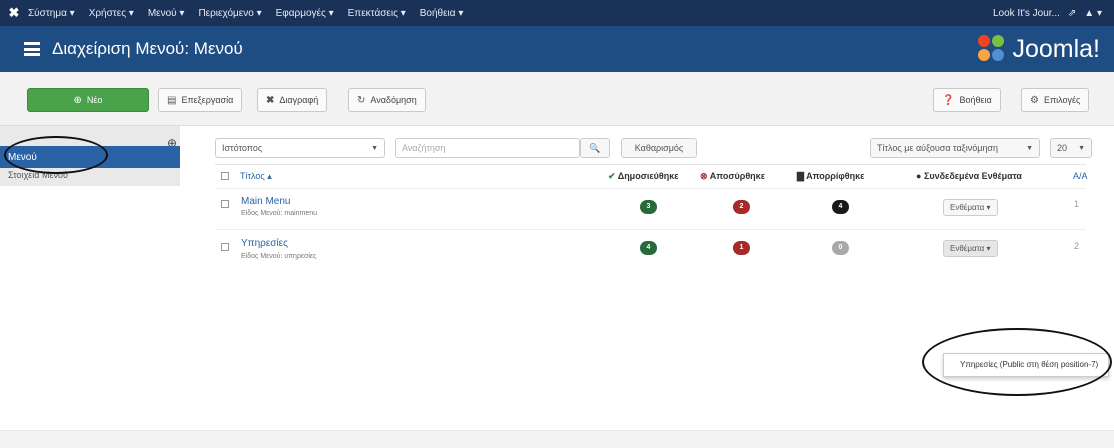 This screenshot has width=1114, height=448. What do you see at coordinates (393, 100) in the screenshot?
I see `rebuild-button-label: Αναδόμηση` at bounding box center [393, 100].